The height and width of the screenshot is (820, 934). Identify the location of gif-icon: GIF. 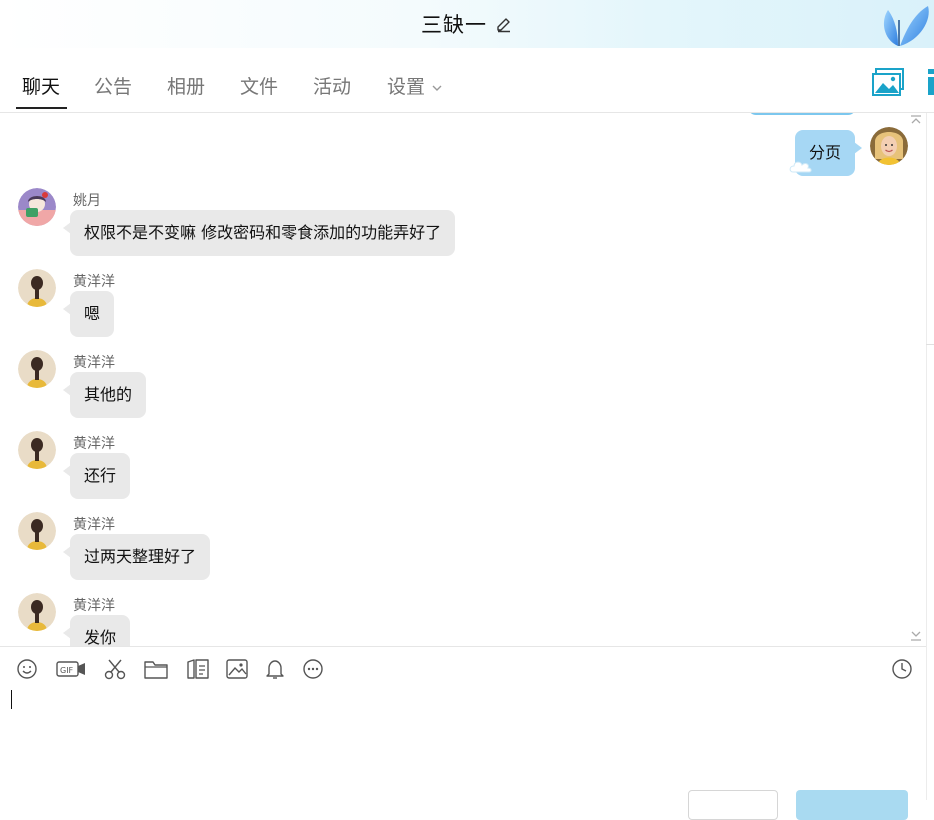
(71, 669).